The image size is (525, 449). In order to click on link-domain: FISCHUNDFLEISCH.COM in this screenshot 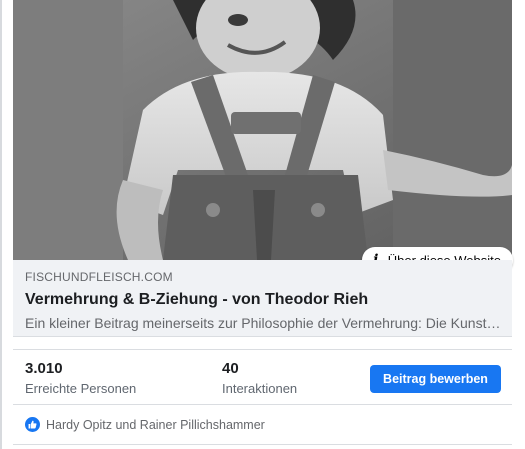, I will do `click(99, 277)`.